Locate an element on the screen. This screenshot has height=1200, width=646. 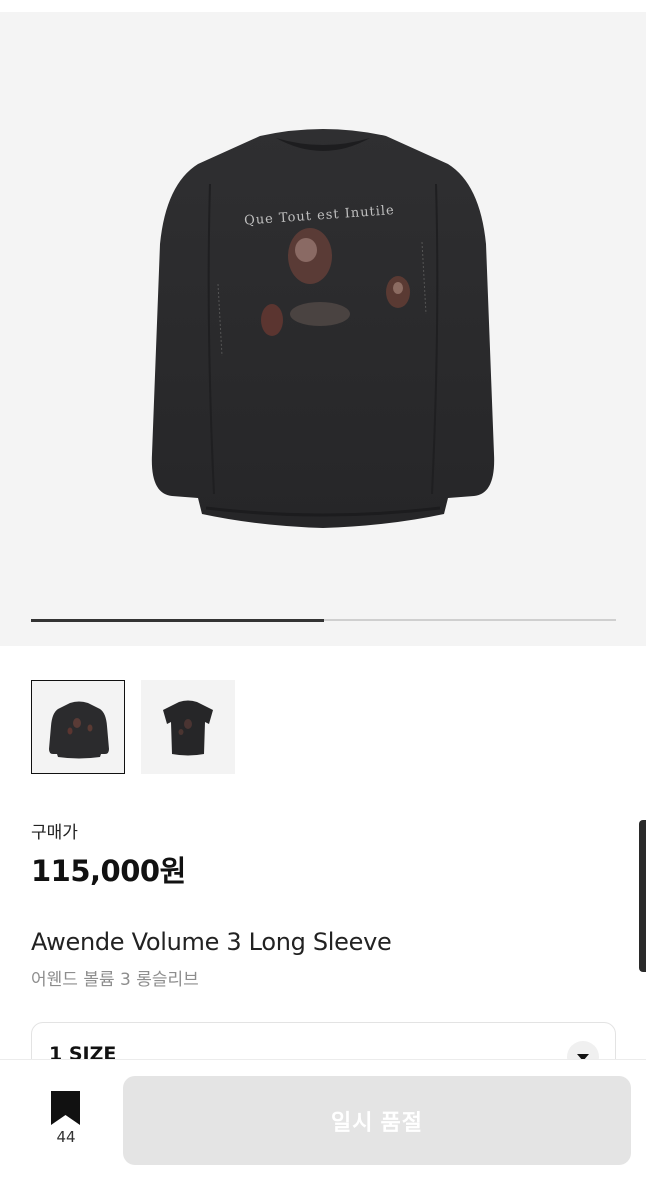
price-label: 구매가 is located at coordinates (54, 833).